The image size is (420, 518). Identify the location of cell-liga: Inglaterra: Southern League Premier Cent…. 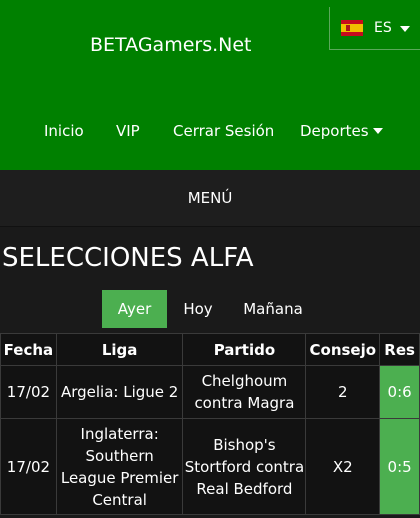
(119, 466).